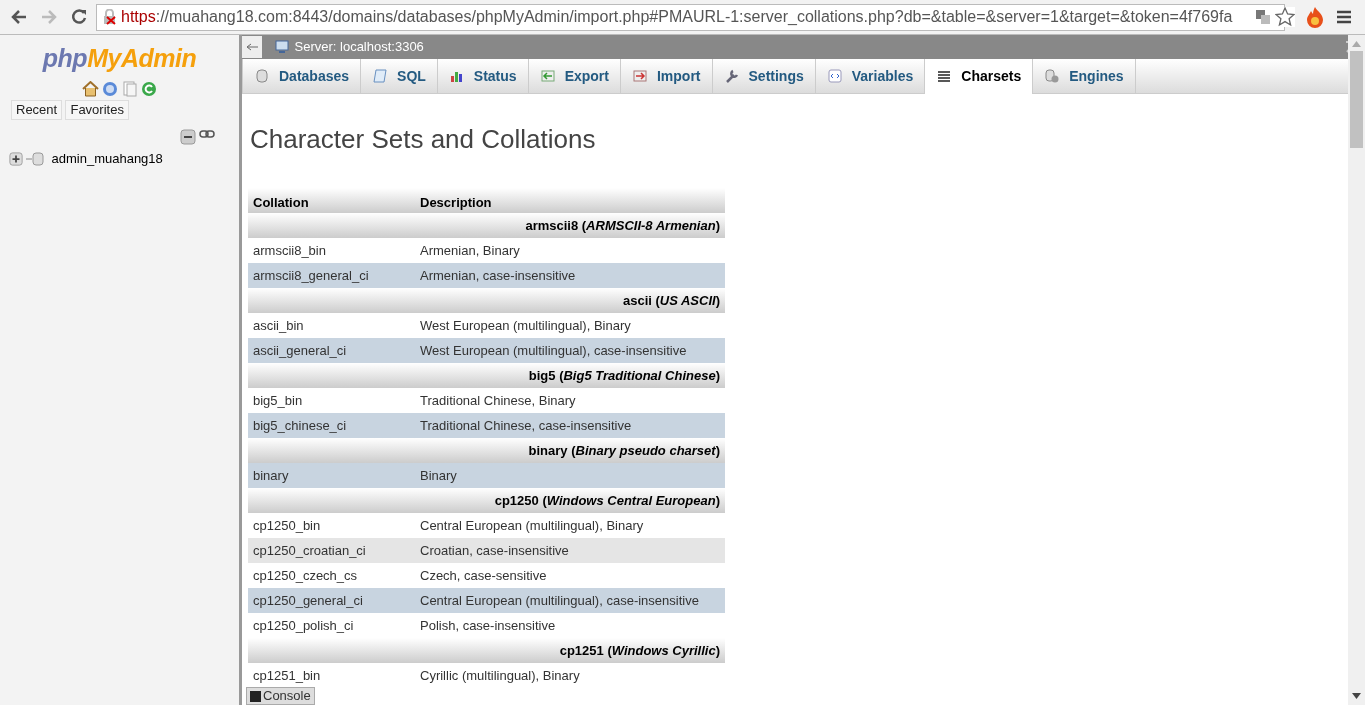 The width and height of the screenshot is (1365, 705). Describe the element at coordinates (283, 47) in the screenshot. I see `server-icon` at that location.